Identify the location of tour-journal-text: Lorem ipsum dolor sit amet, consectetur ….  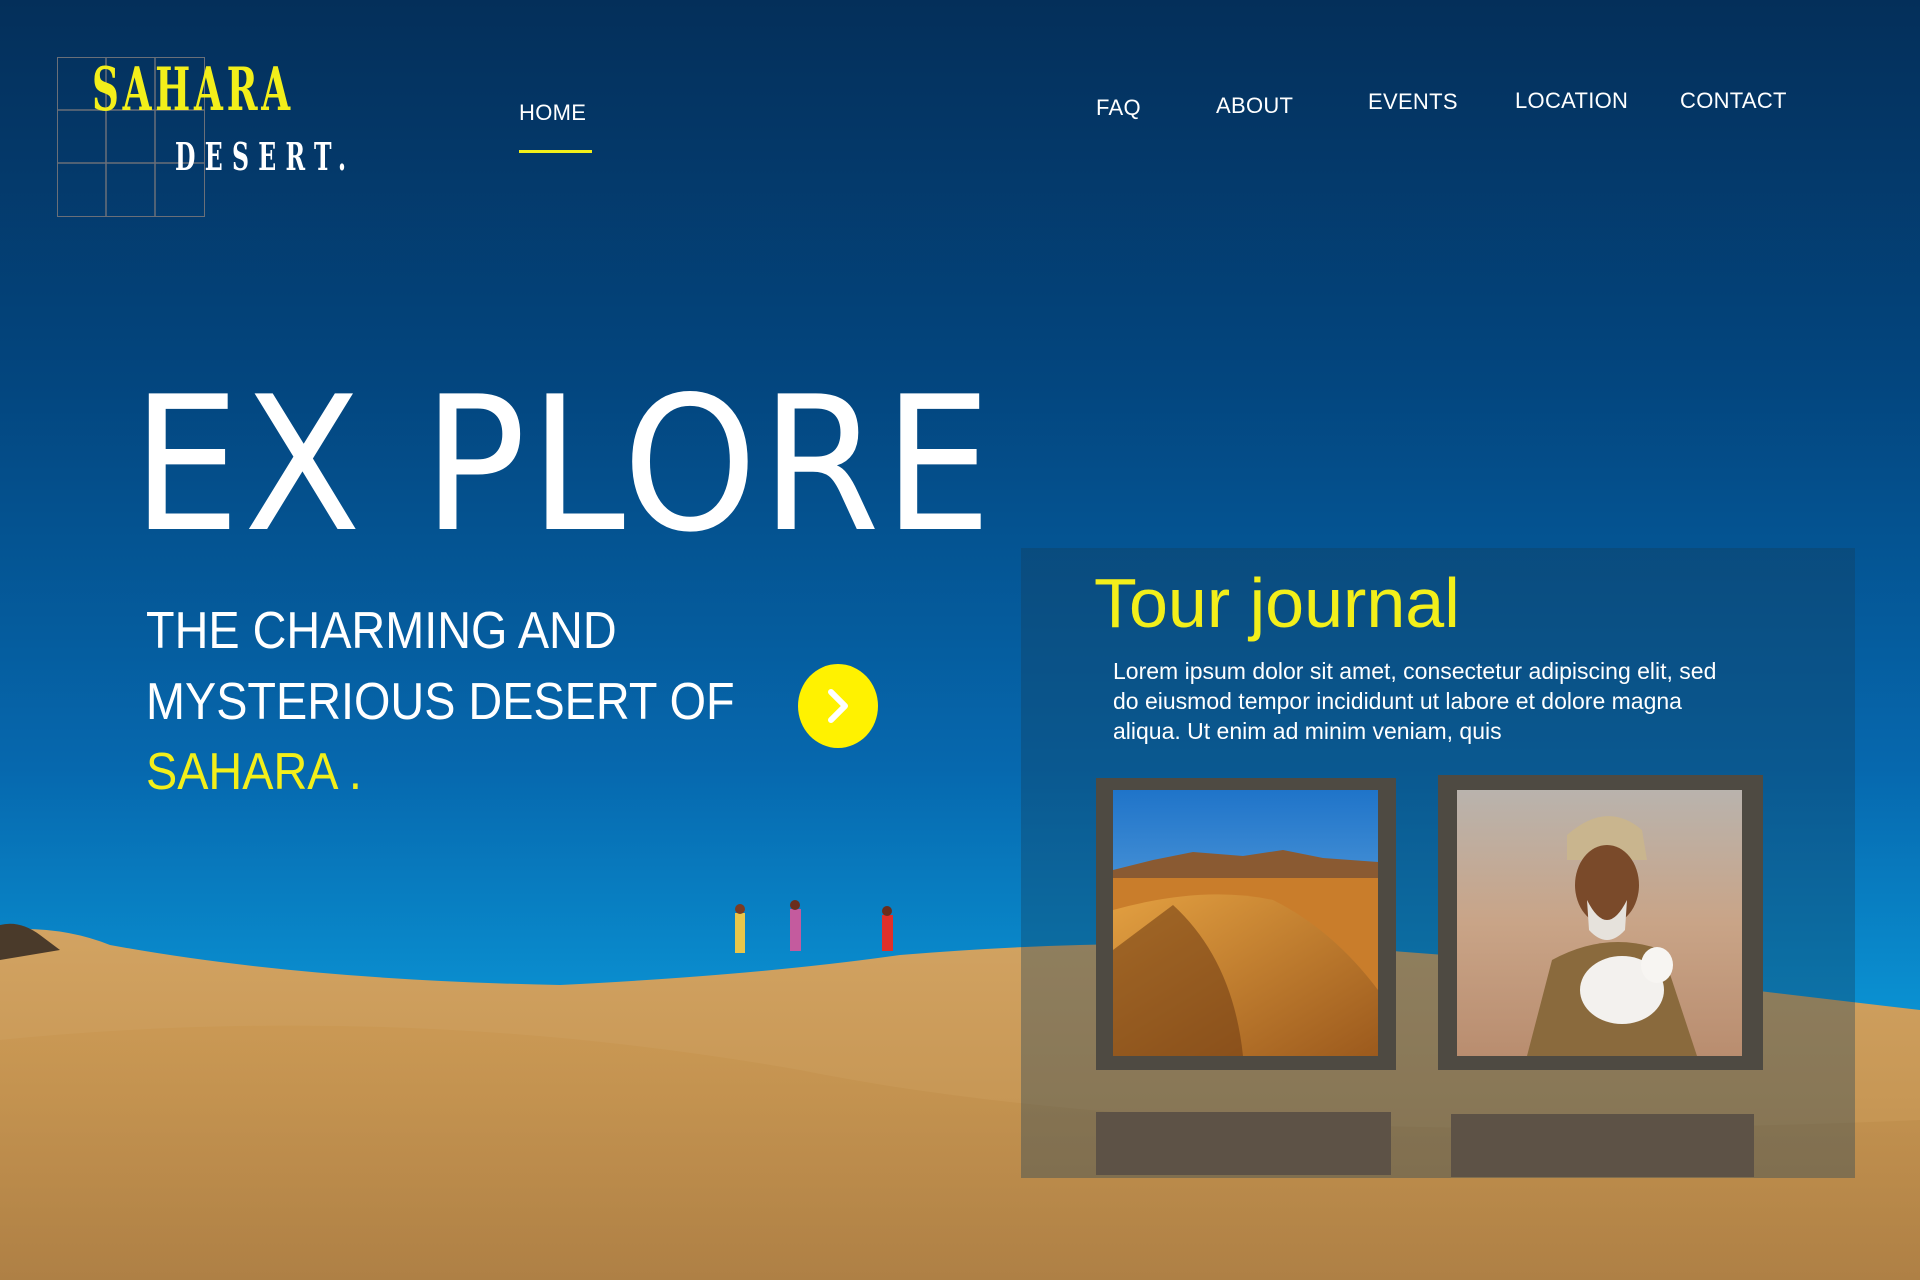
(1415, 701).